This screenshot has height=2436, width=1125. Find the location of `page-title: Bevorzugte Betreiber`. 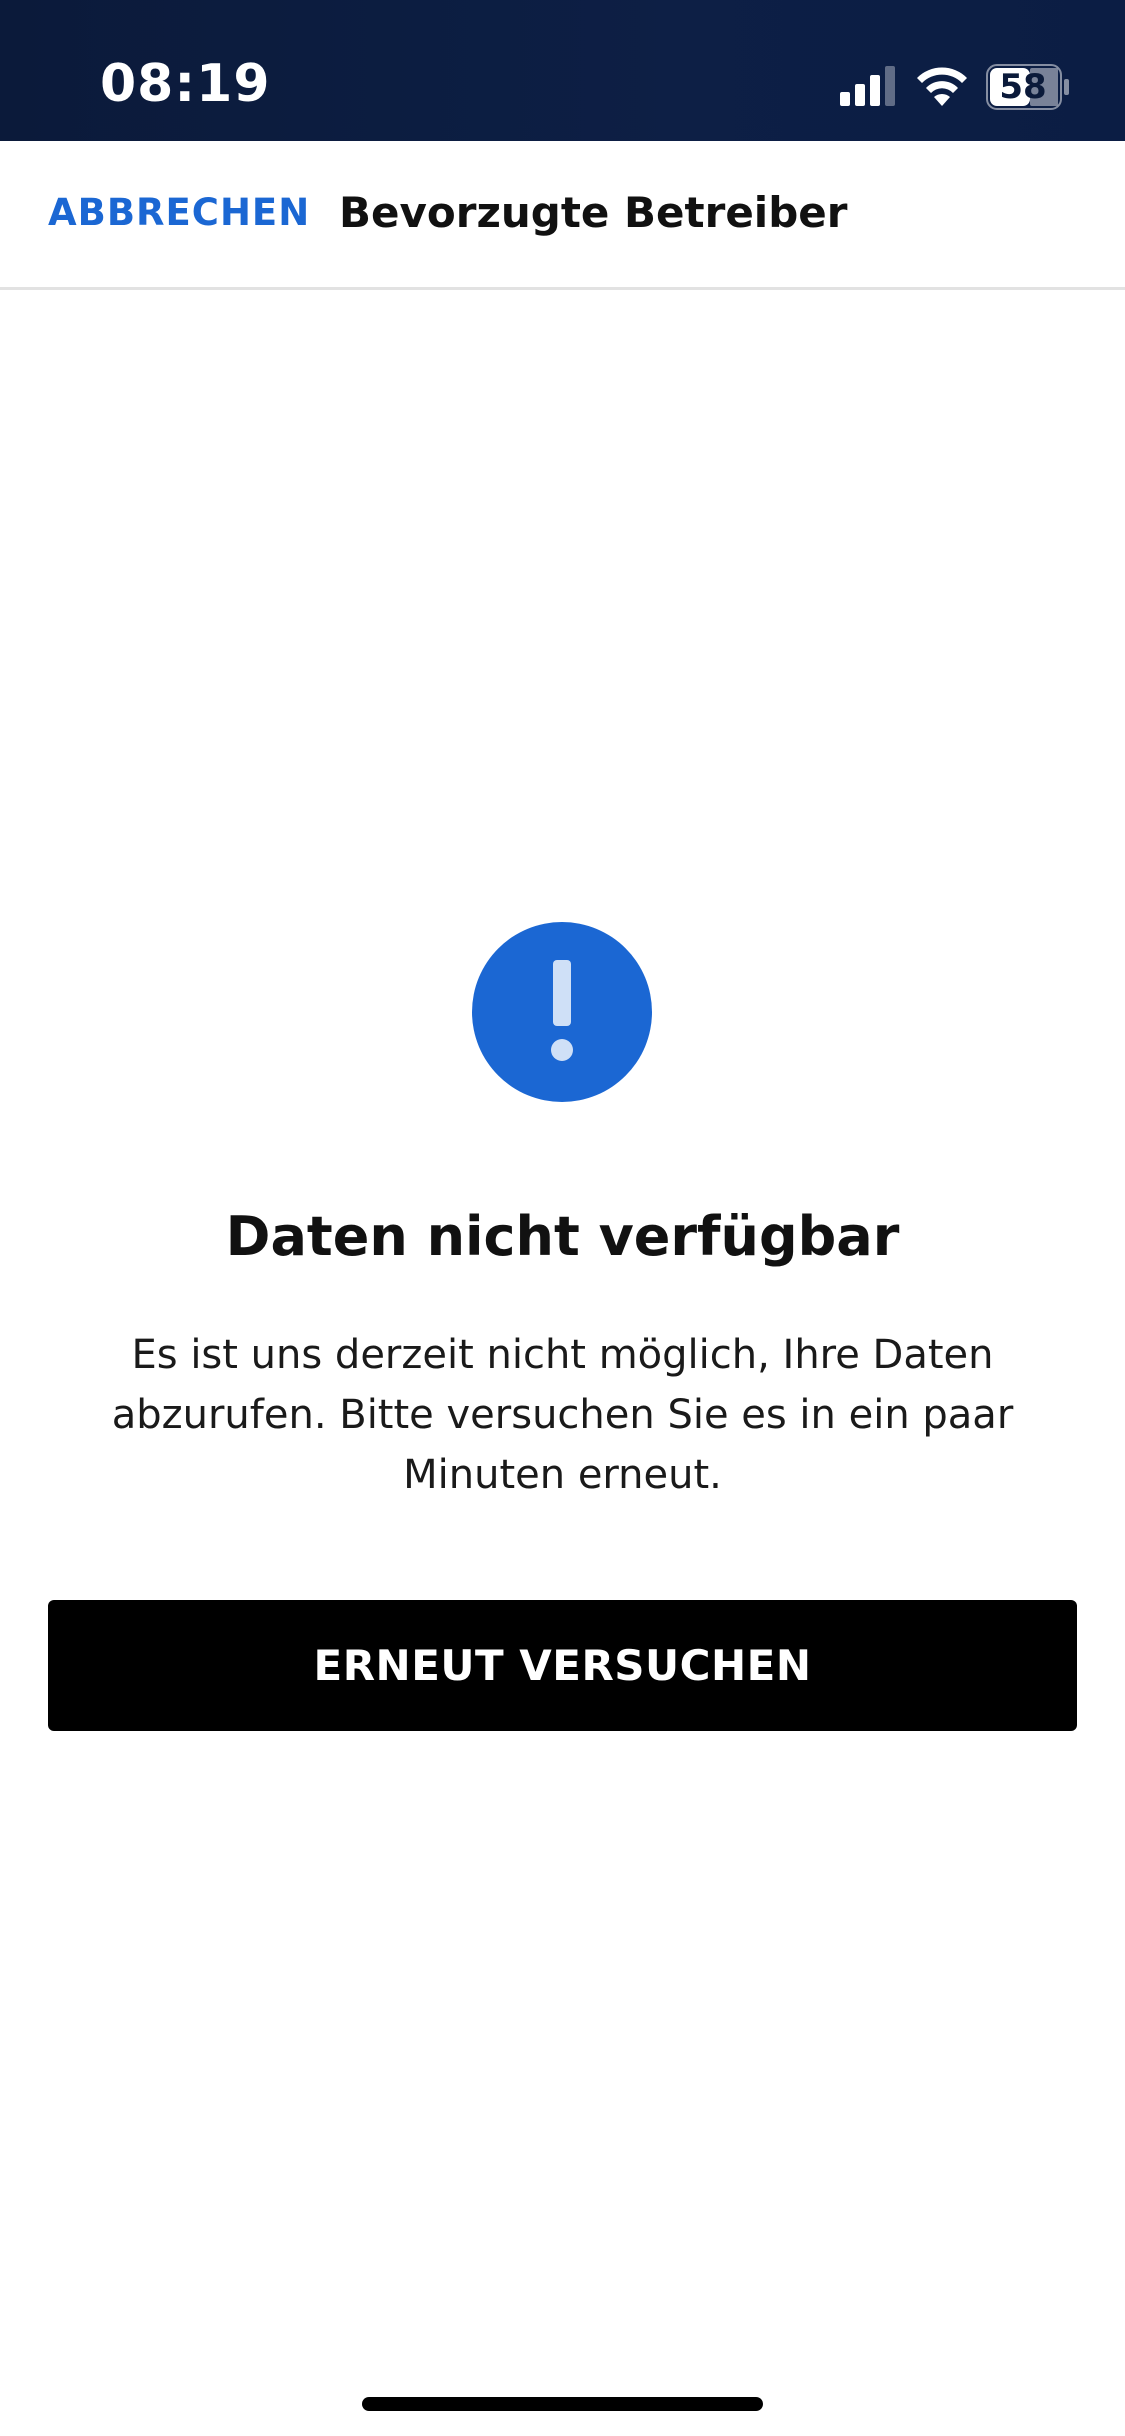

page-title: Bevorzugte Betreiber is located at coordinates (593, 212).